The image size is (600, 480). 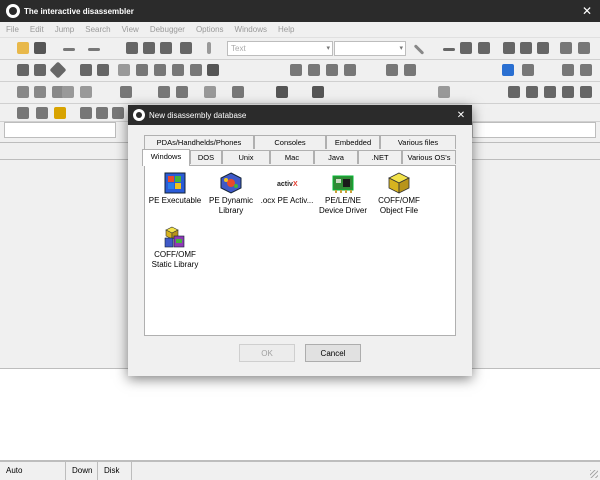 What do you see at coordinates (166, 48) in the screenshot?
I see `binoculars-binary-icon` at bounding box center [166, 48].